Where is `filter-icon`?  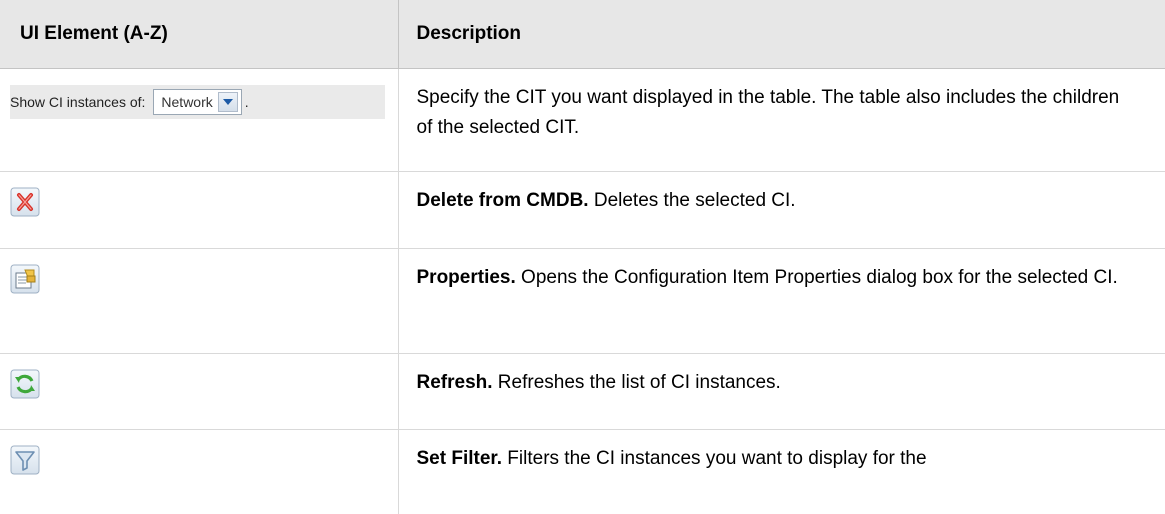
filter-icon is located at coordinates (25, 460).